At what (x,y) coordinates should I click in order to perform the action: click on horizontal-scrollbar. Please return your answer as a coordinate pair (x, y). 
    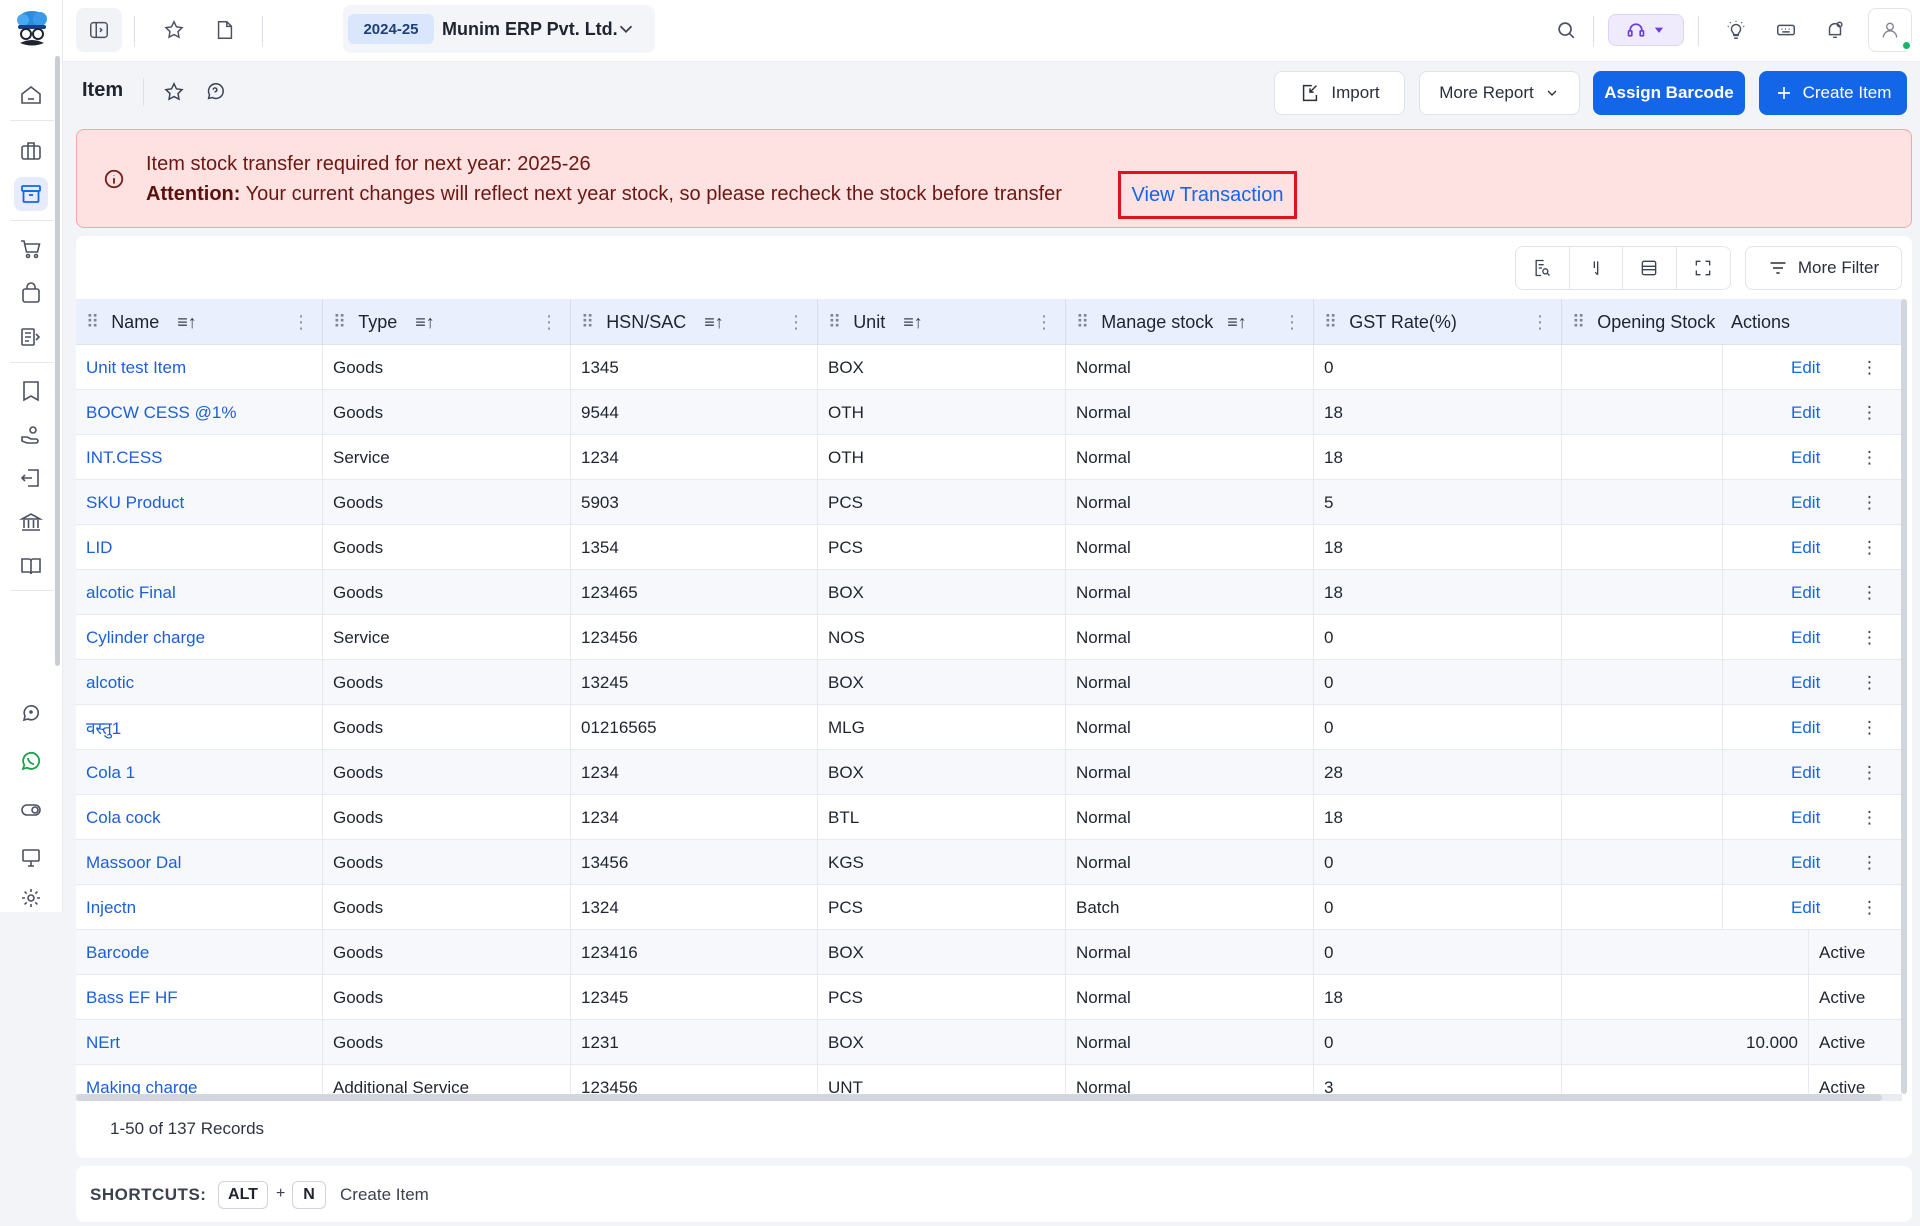
    Looking at the image, I should click on (989, 1097).